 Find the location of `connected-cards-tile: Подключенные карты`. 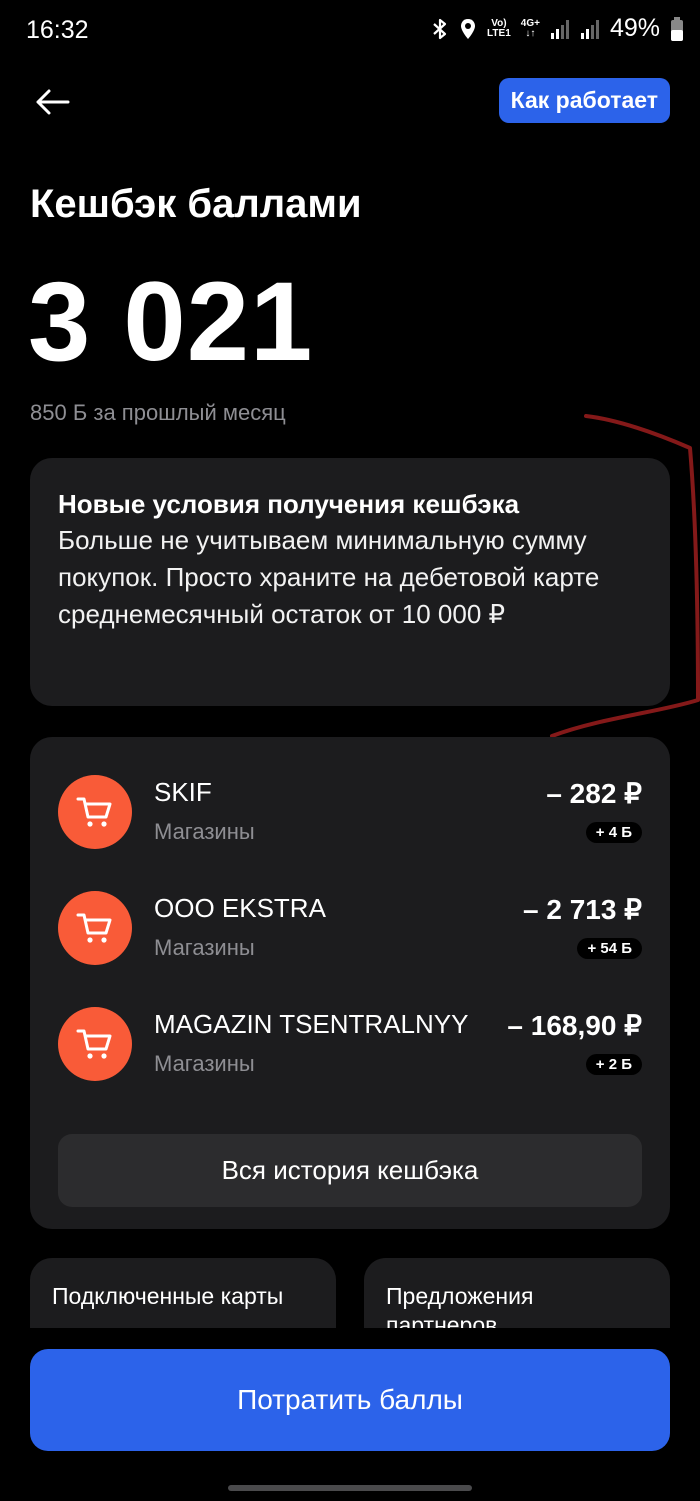

connected-cards-tile: Подключенные карты is located at coordinates (183, 1293).